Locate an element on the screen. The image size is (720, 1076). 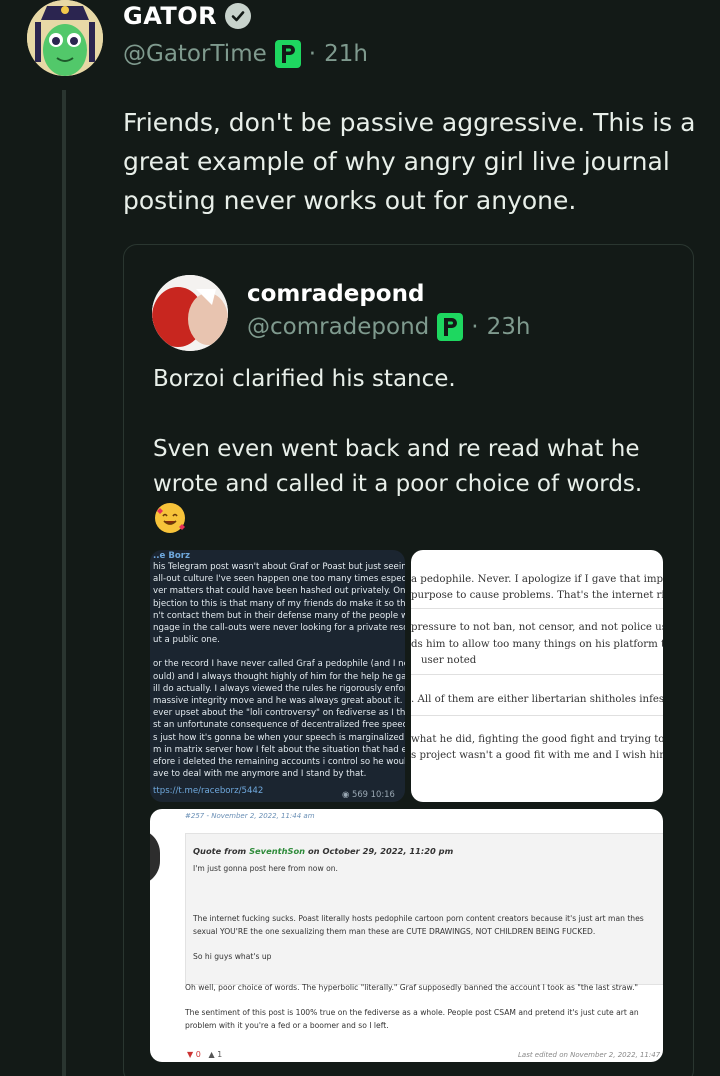
quote-prefix: Quote from is located at coordinates (221, 851).